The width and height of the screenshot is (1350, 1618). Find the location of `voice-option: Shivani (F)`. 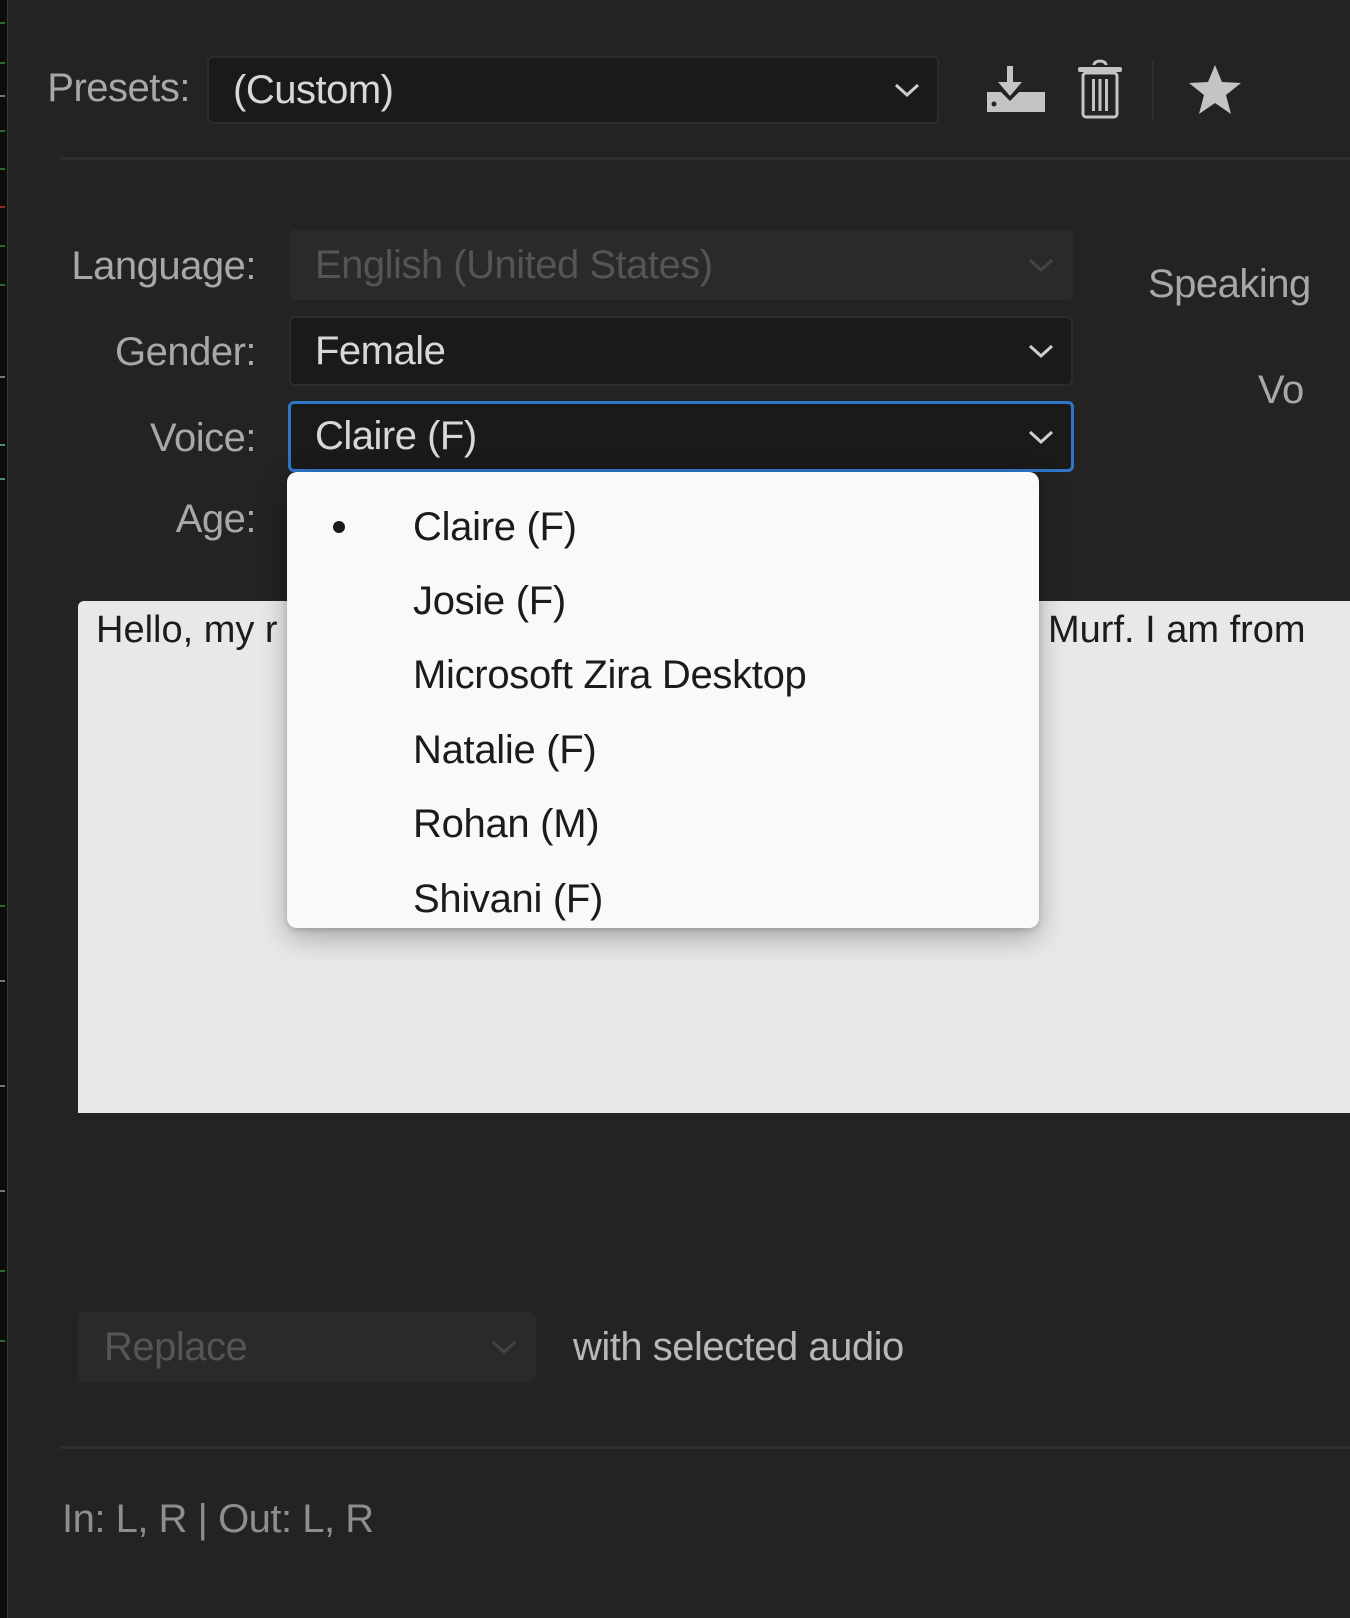

voice-option: Shivani (F) is located at coordinates (663, 899).